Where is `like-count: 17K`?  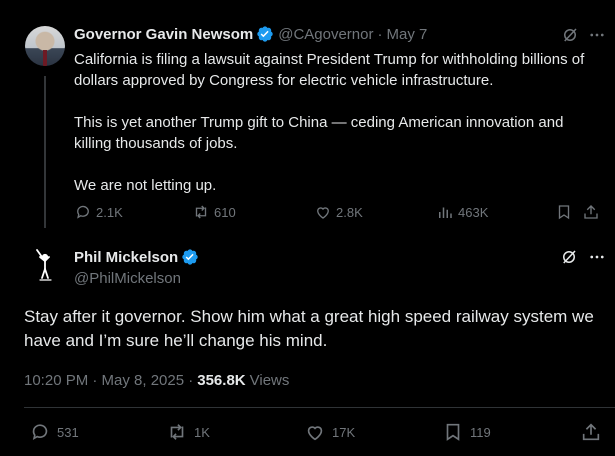 like-count: 17K is located at coordinates (344, 432).